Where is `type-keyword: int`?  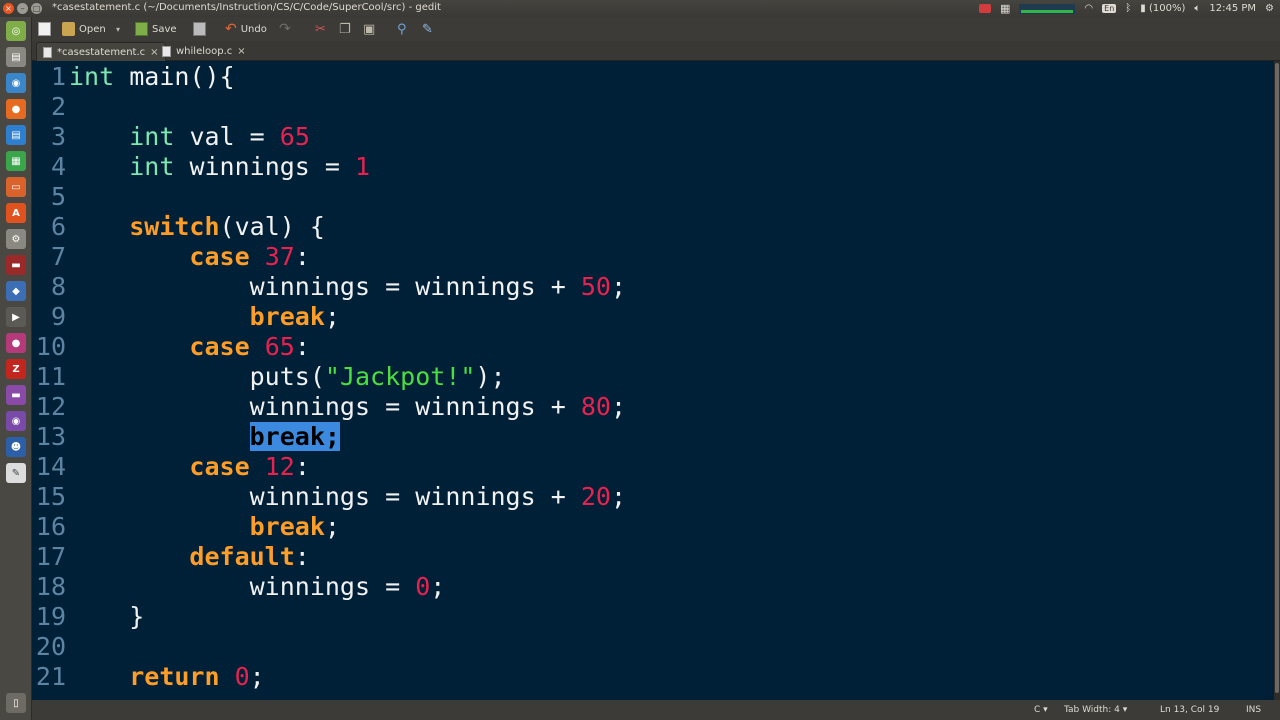
type-keyword: int is located at coordinates (152, 166).